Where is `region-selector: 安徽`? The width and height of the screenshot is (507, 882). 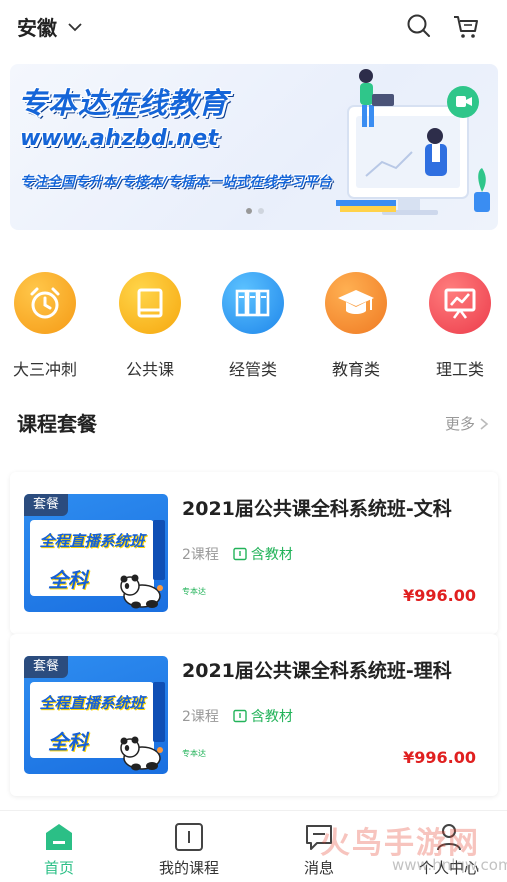
region-selector: 安徽 is located at coordinates (50, 26).